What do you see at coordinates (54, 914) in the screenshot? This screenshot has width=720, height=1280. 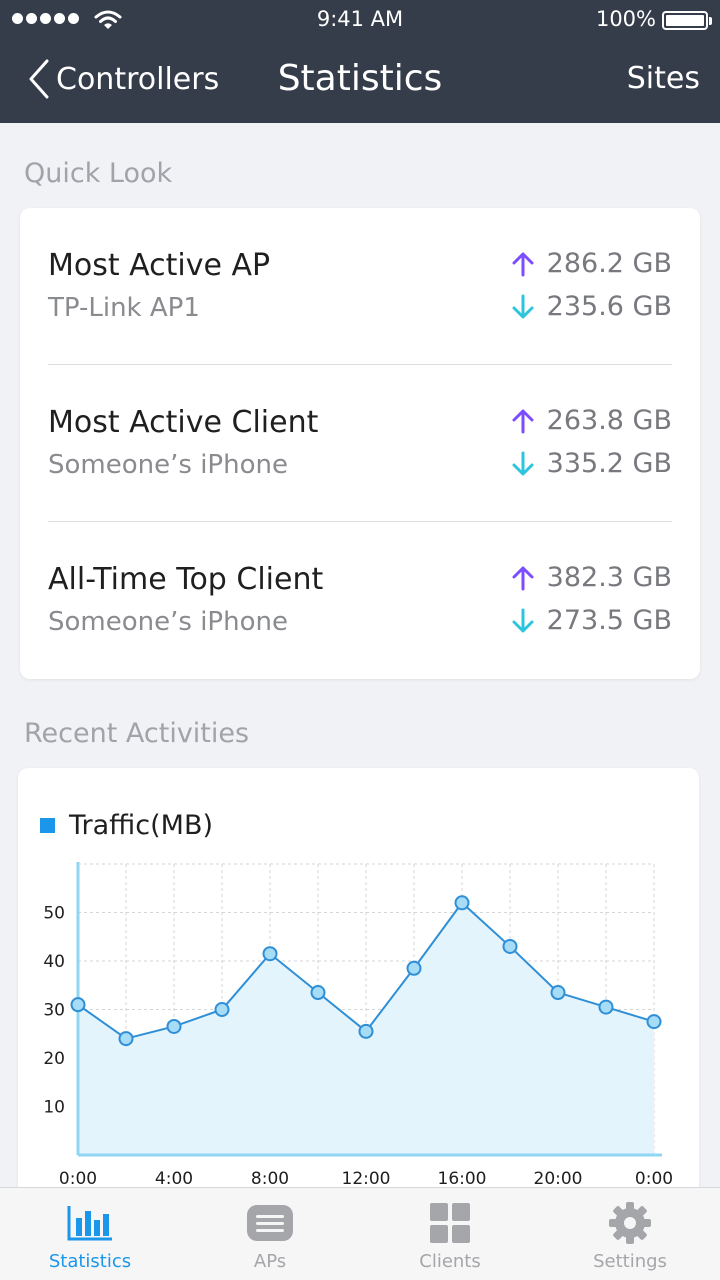 I see `y-tick-label: 50` at bounding box center [54, 914].